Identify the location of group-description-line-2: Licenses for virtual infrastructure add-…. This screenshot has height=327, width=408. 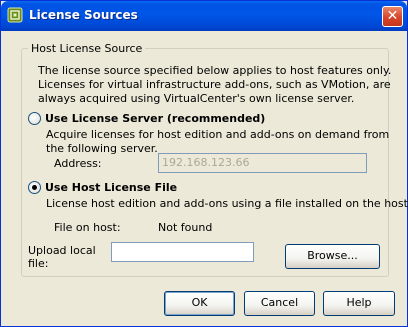
(214, 84).